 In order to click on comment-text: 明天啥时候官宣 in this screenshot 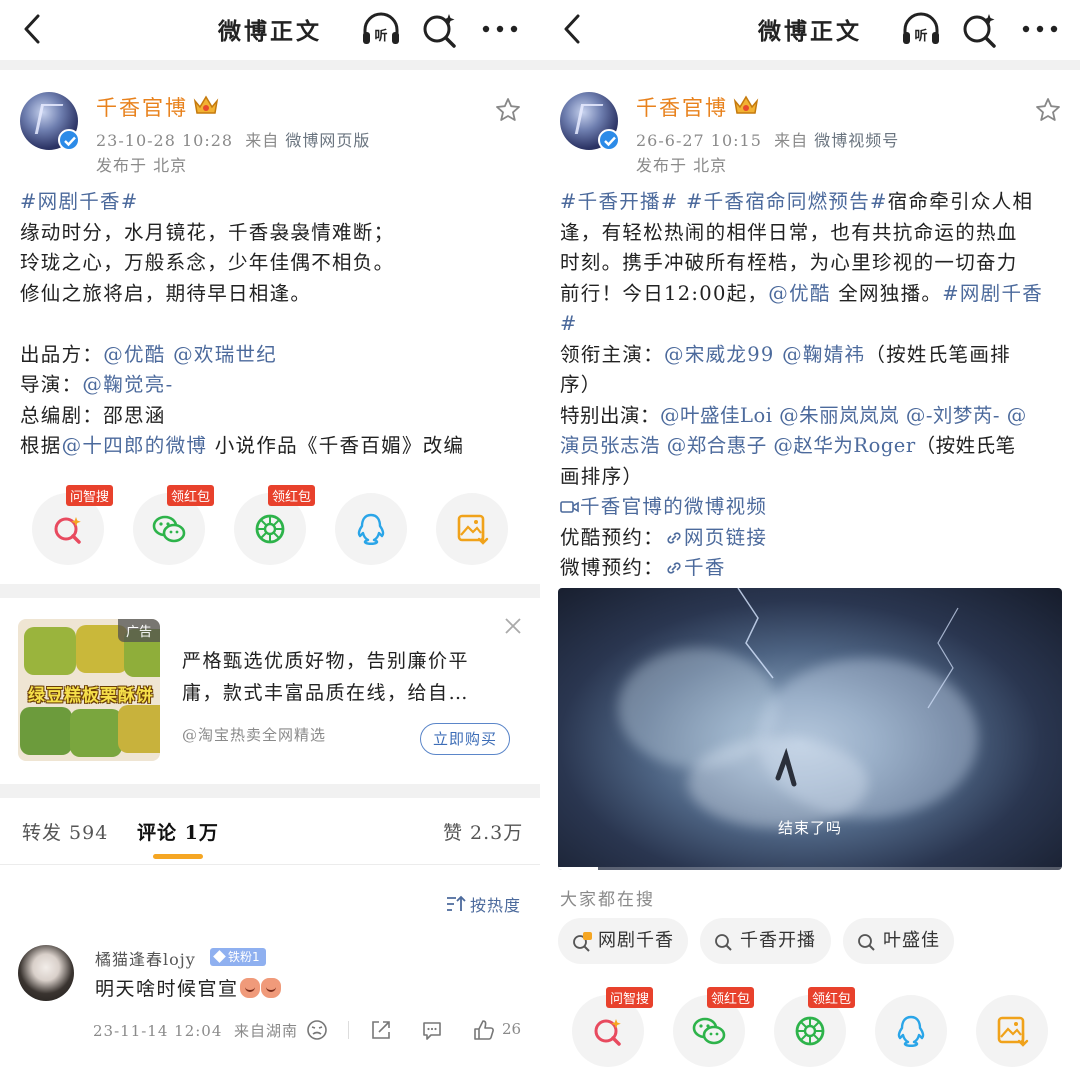, I will do `click(188, 987)`.